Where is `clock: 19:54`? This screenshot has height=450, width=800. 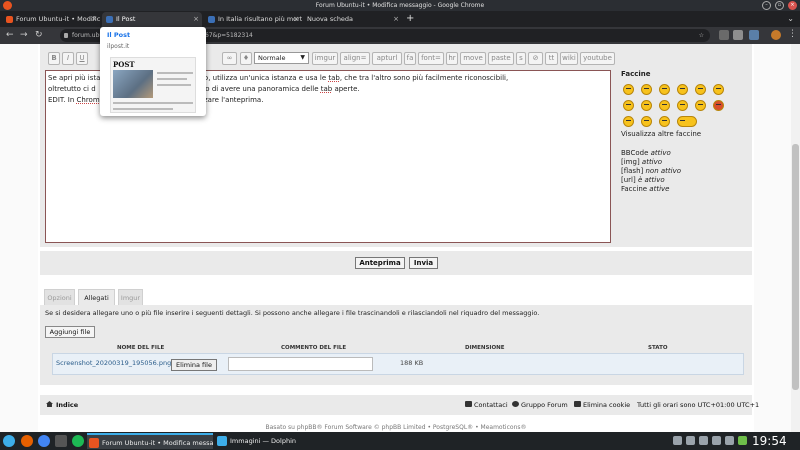
clock: 19:54 is located at coordinates (769, 441).